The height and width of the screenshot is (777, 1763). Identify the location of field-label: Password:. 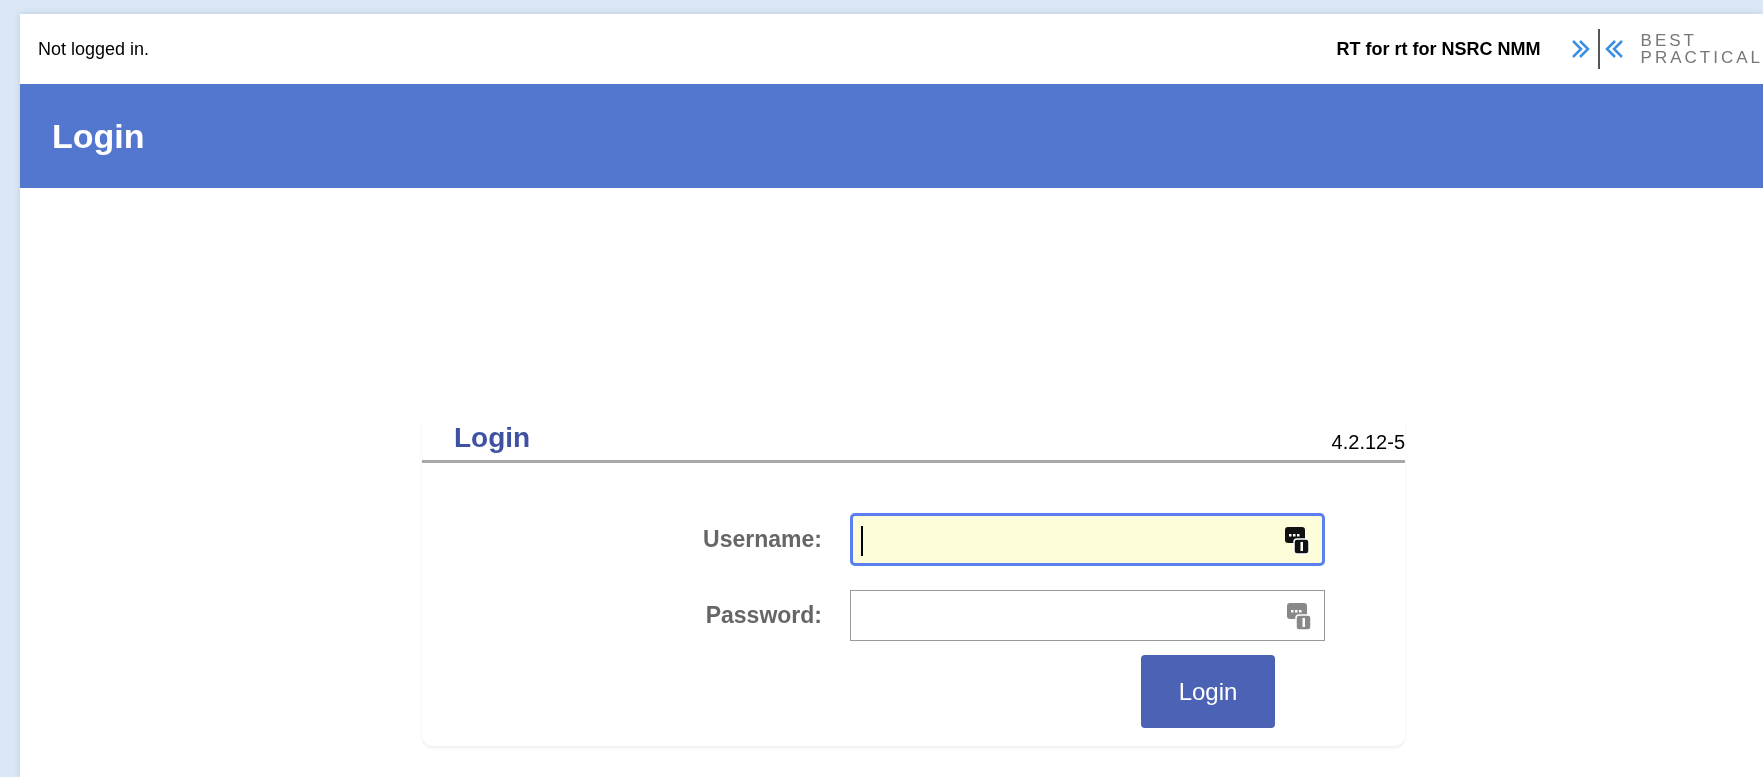
(763, 615).